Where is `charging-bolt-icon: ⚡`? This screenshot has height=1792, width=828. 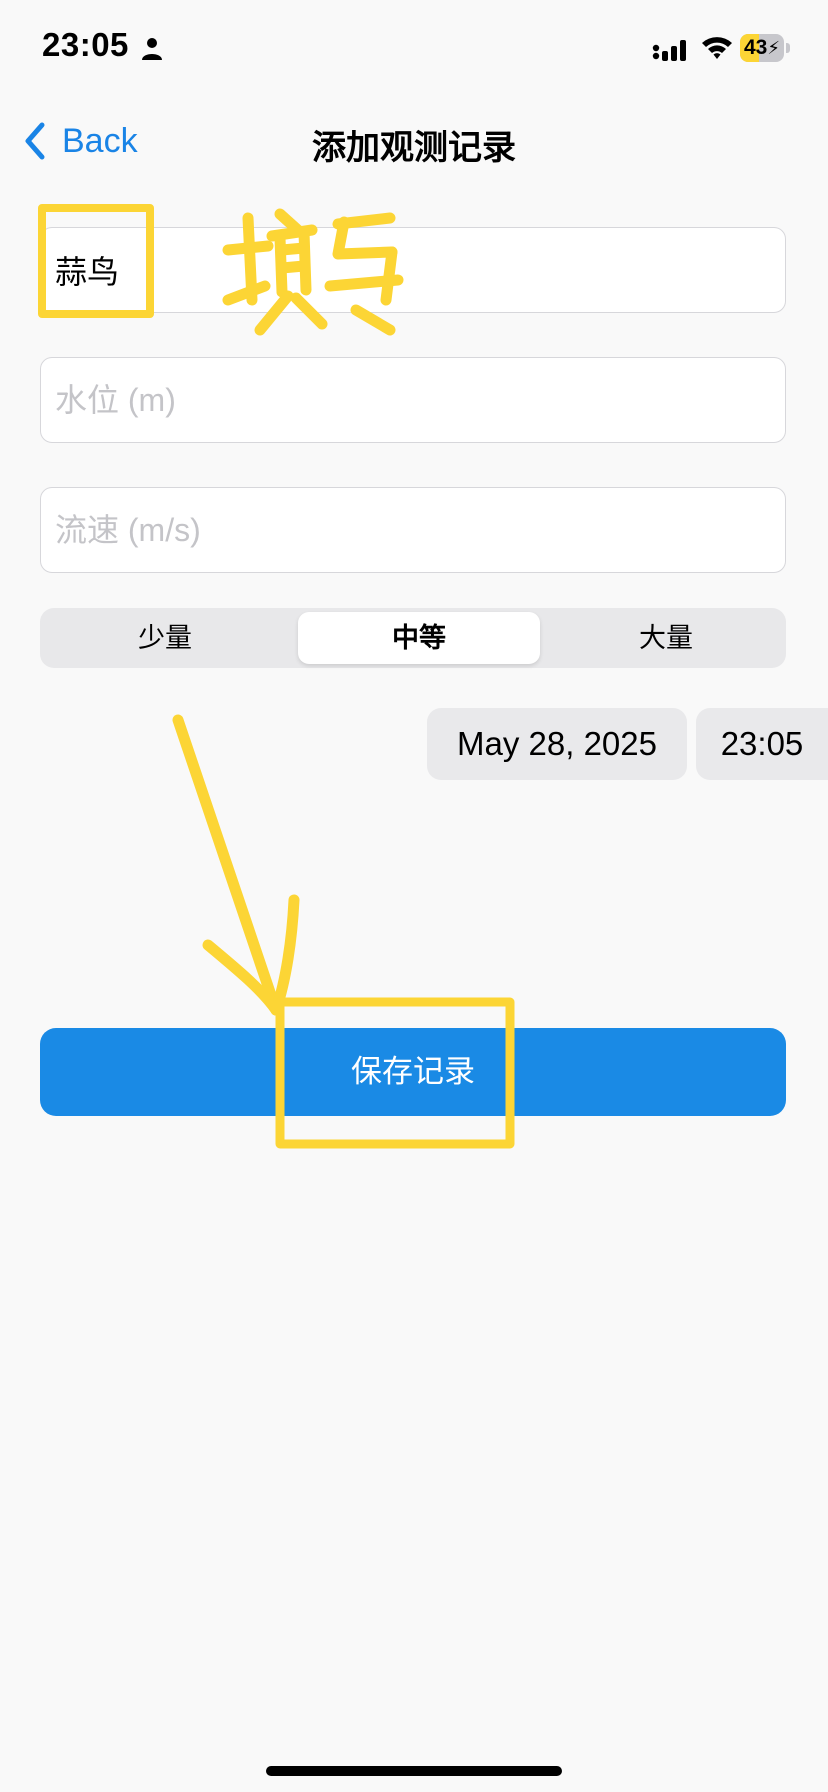
charging-bolt-icon: ⚡ is located at coordinates (773, 48).